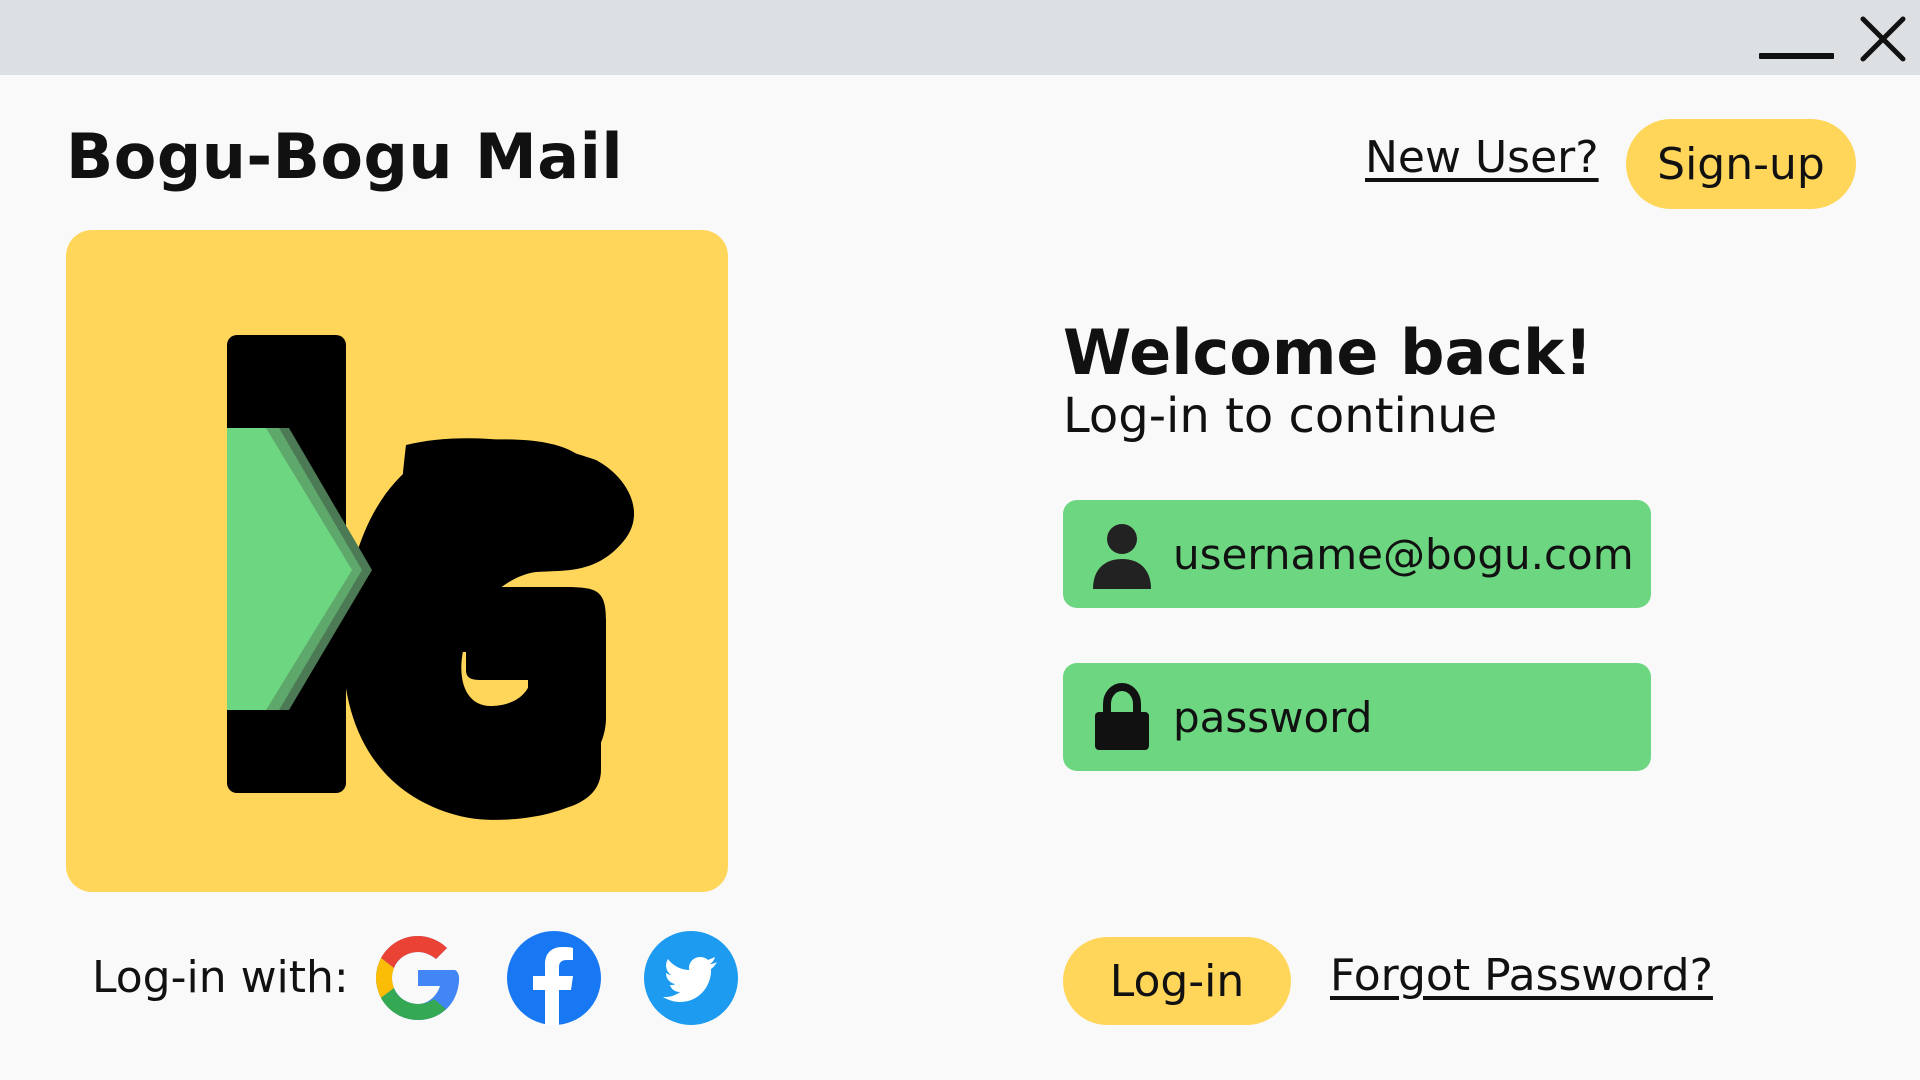  What do you see at coordinates (1883, 39) in the screenshot?
I see `close-icon` at bounding box center [1883, 39].